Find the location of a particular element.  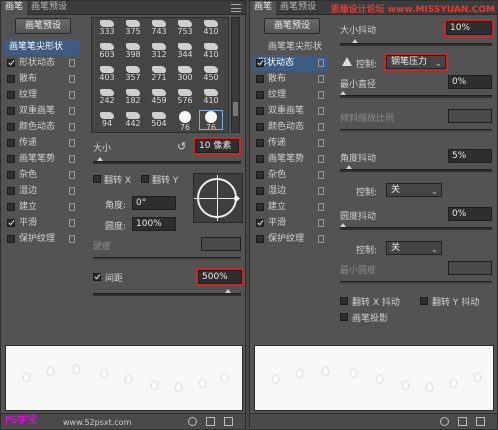

brush-tip: 312 is located at coordinates (159, 51).